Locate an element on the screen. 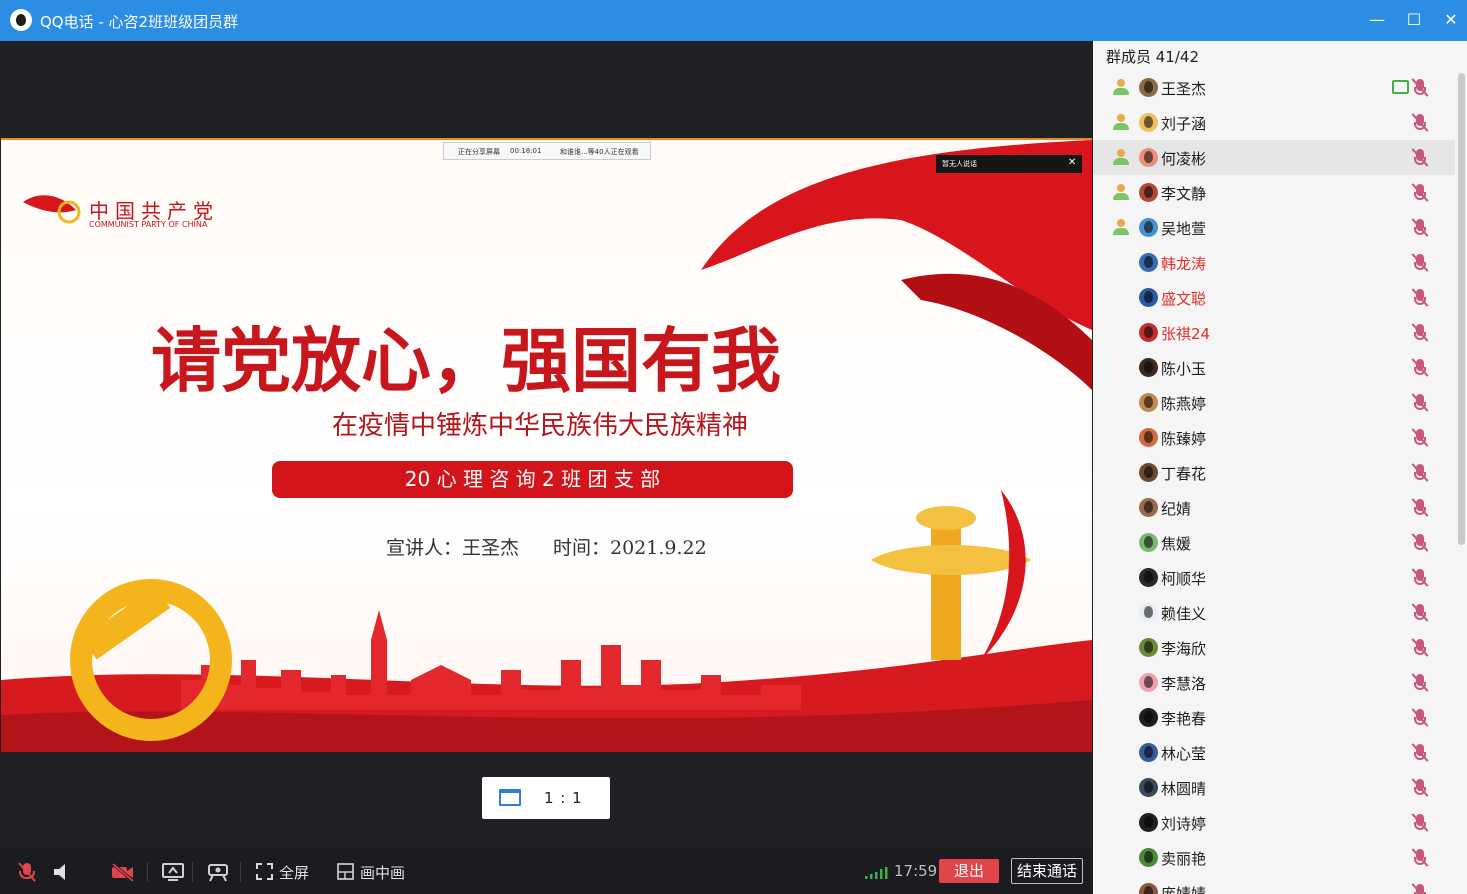  member-name: 林心莹 is located at coordinates (1184, 754).